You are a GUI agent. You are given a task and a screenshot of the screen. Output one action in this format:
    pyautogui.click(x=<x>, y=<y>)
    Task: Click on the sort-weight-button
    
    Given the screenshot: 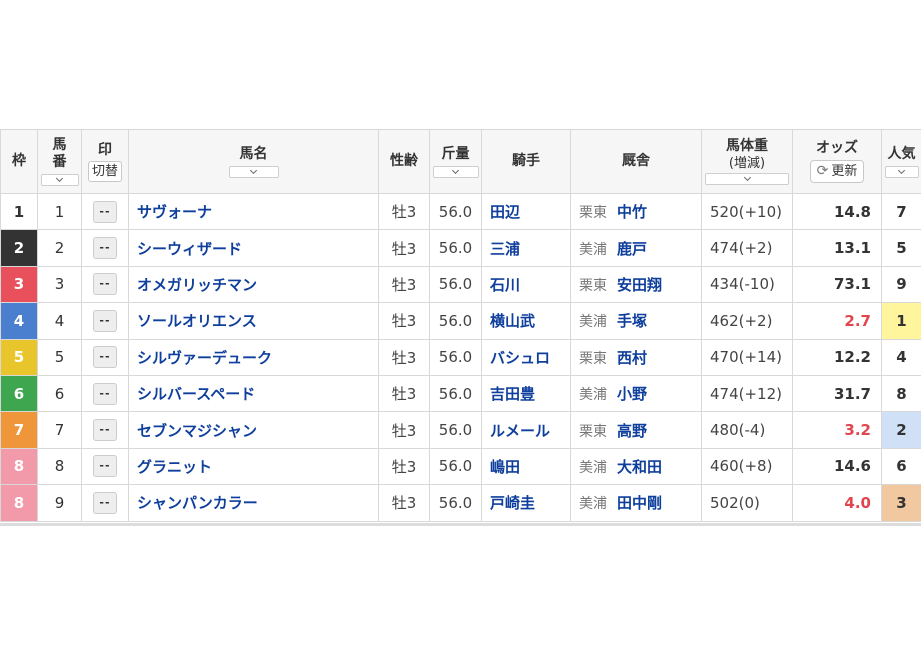 What is the action you would take?
    pyautogui.click(x=747, y=179)
    